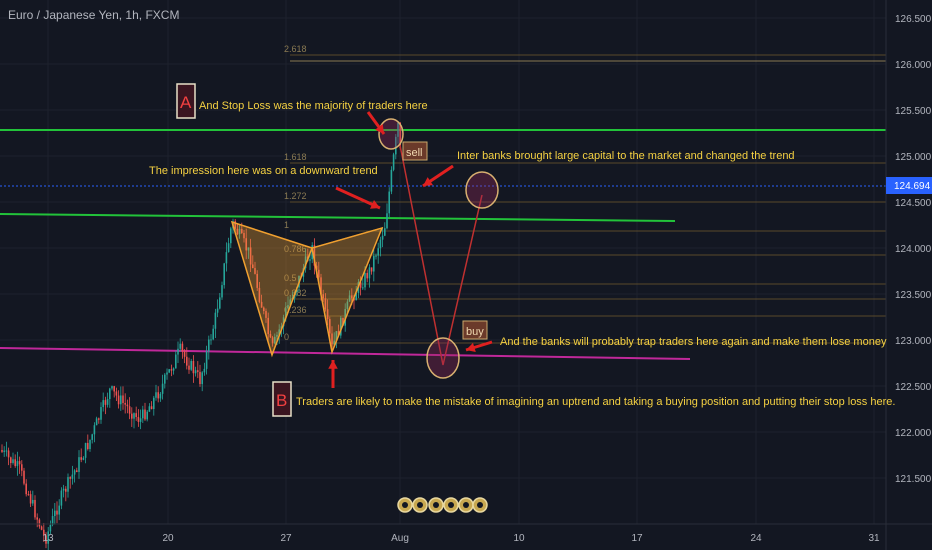 The width and height of the screenshot is (932, 550). I want to click on pattern-bcd, so click(347, 290).